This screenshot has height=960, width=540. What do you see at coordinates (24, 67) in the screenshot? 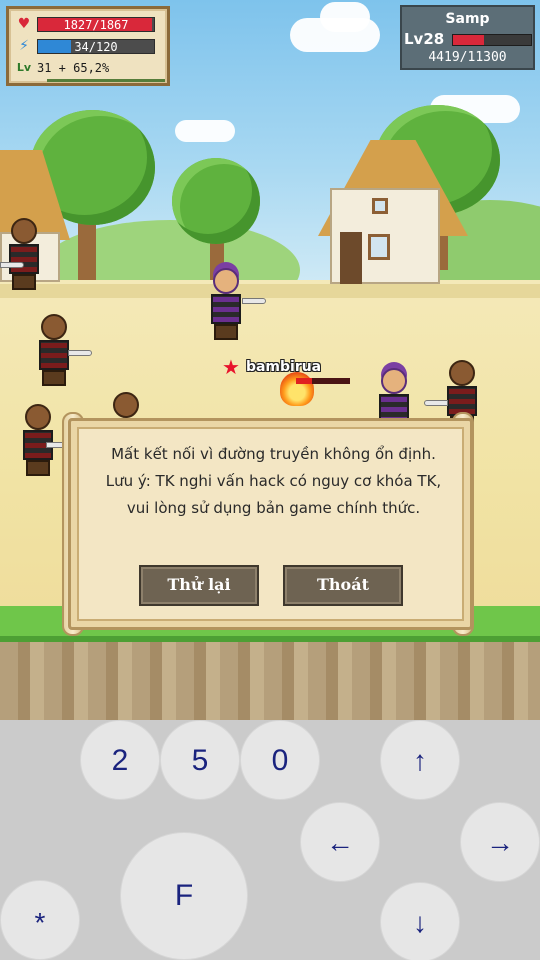
I see `level-icon: Lv` at bounding box center [24, 67].